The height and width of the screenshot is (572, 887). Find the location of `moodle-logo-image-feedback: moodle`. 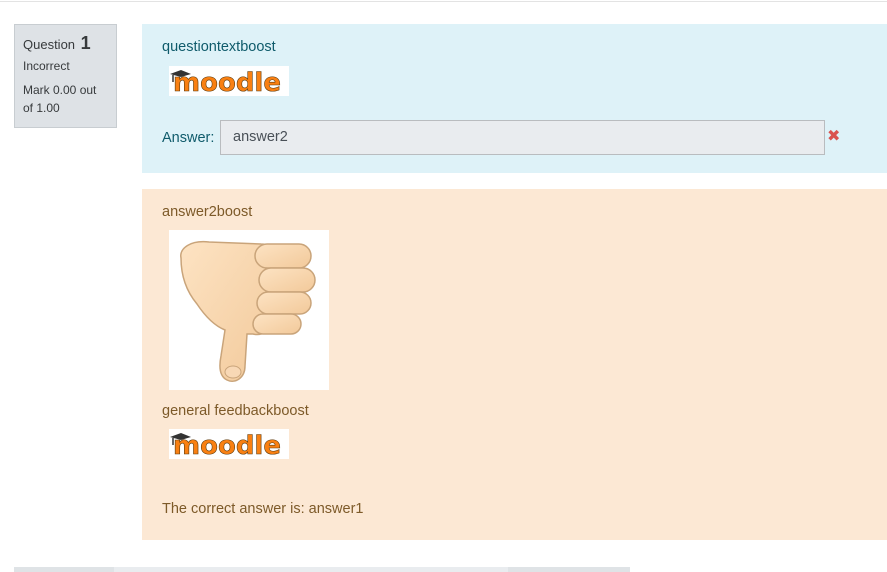

moodle-logo-image-feedback: moodle is located at coordinates (229, 444).